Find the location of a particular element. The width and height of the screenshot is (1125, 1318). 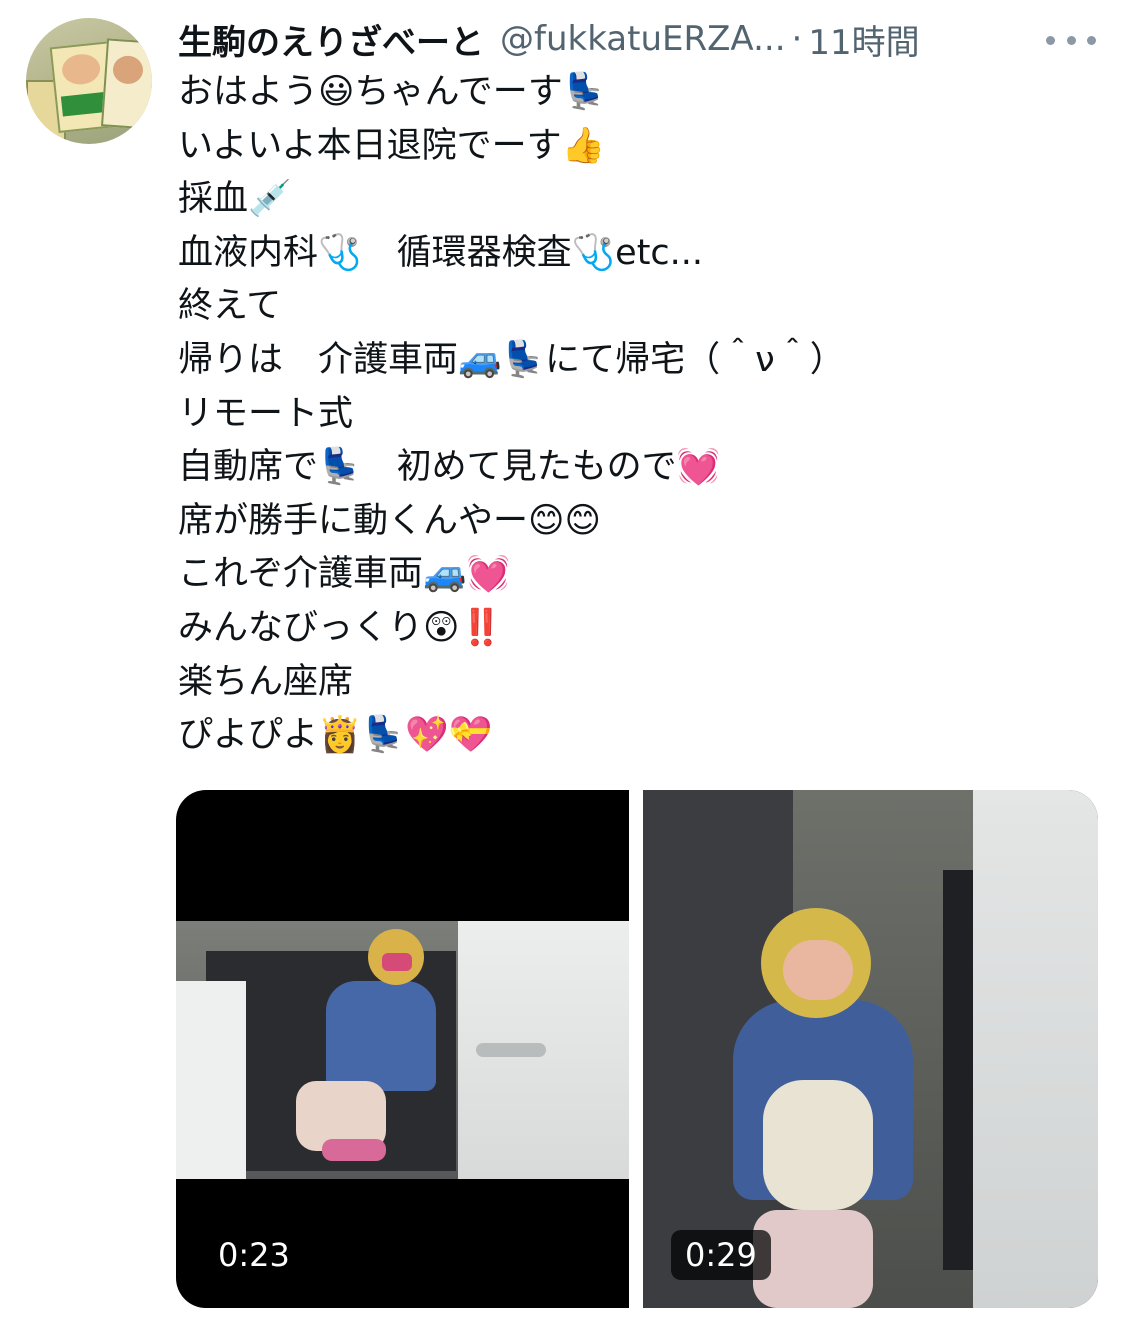

tweet-text-line: 終えて is located at coordinates (230, 306).